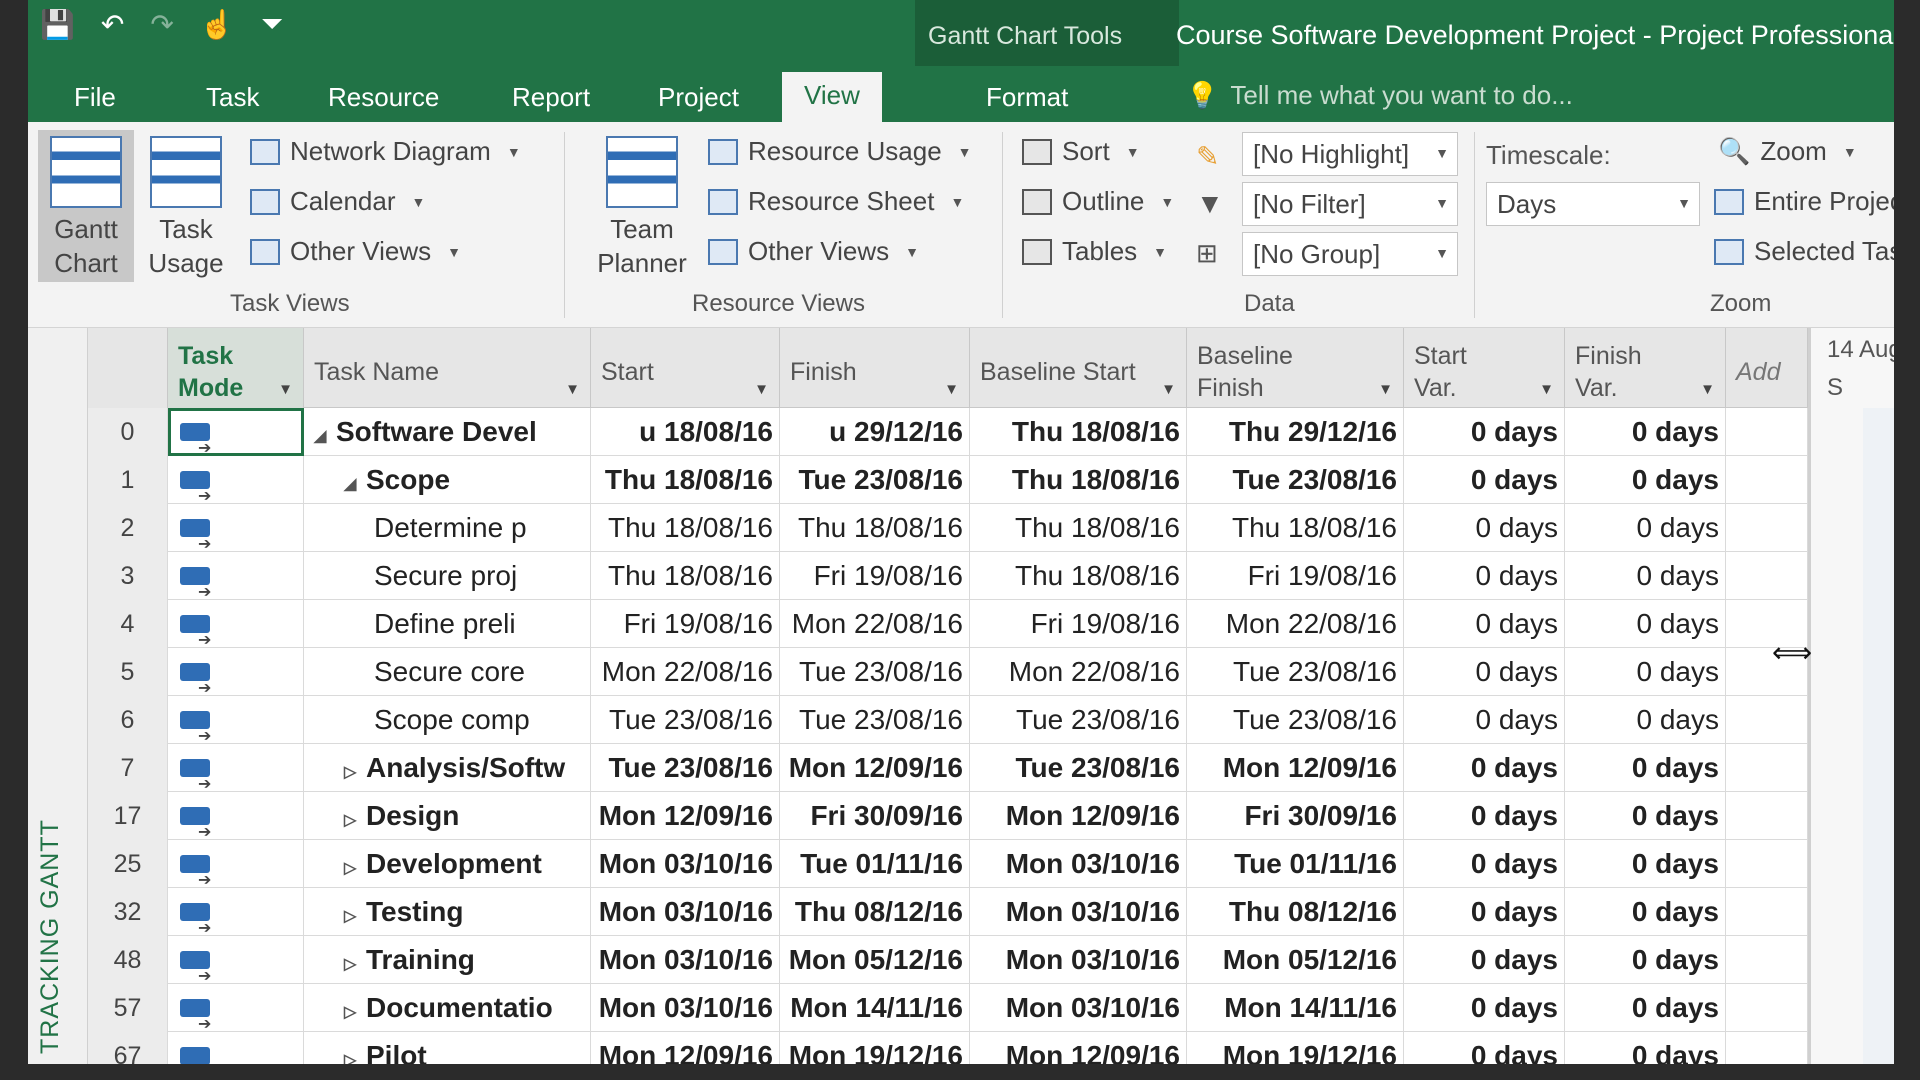 Image resolution: width=1920 pixels, height=1080 pixels. Describe the element at coordinates (698, 97) in the screenshot. I see `tab-project: Project` at that location.